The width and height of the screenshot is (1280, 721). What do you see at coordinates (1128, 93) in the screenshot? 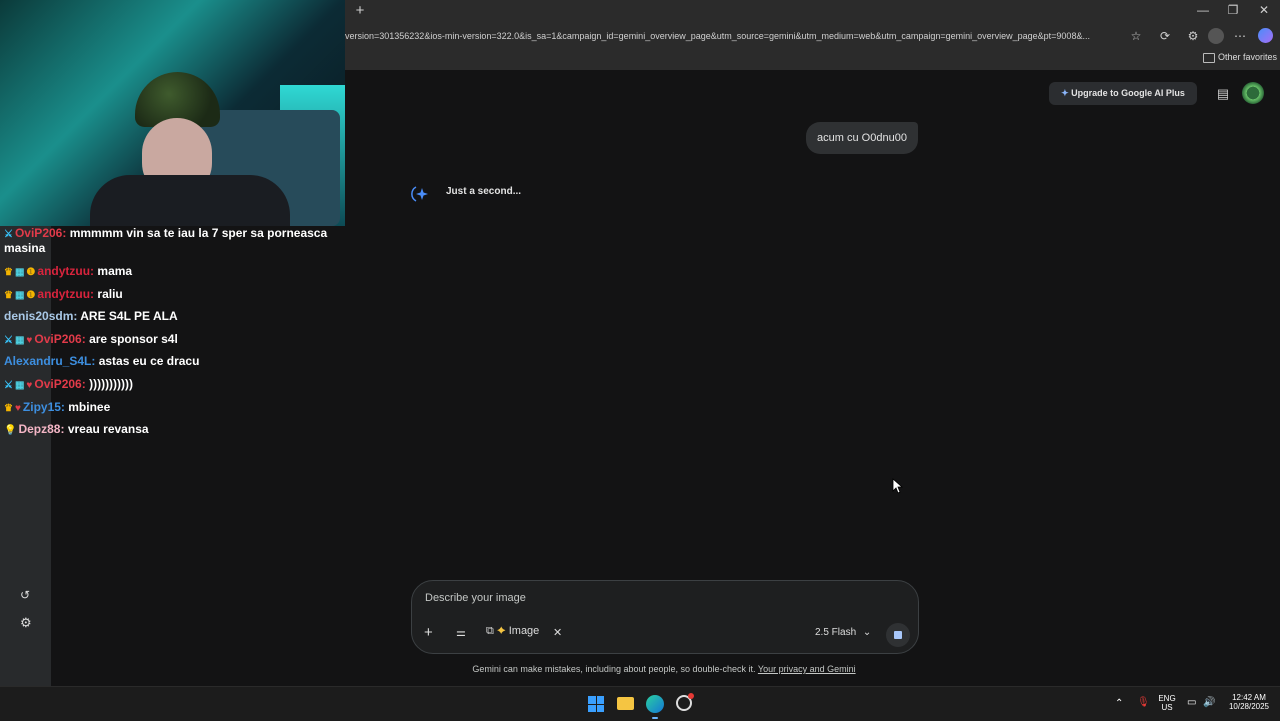
I see `upgrade-label: Upgrade to Google AI Plus` at bounding box center [1128, 93].